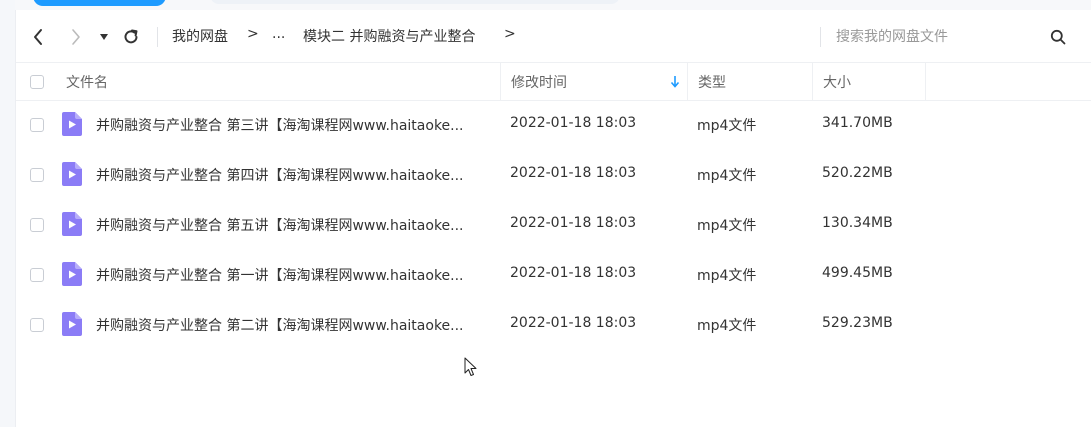 This screenshot has height=427, width=1091. I want to click on toolbar-divider, so click(157, 37).